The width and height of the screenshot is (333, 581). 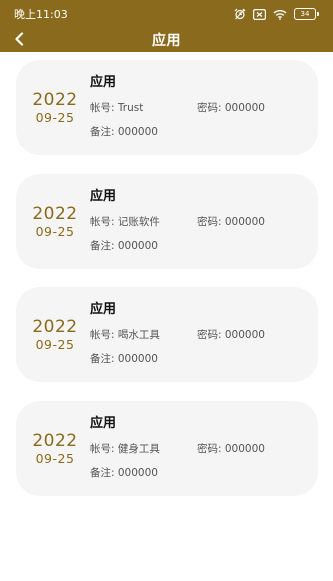 I want to click on record-account: 帐号: 记账软件, so click(x=125, y=222).